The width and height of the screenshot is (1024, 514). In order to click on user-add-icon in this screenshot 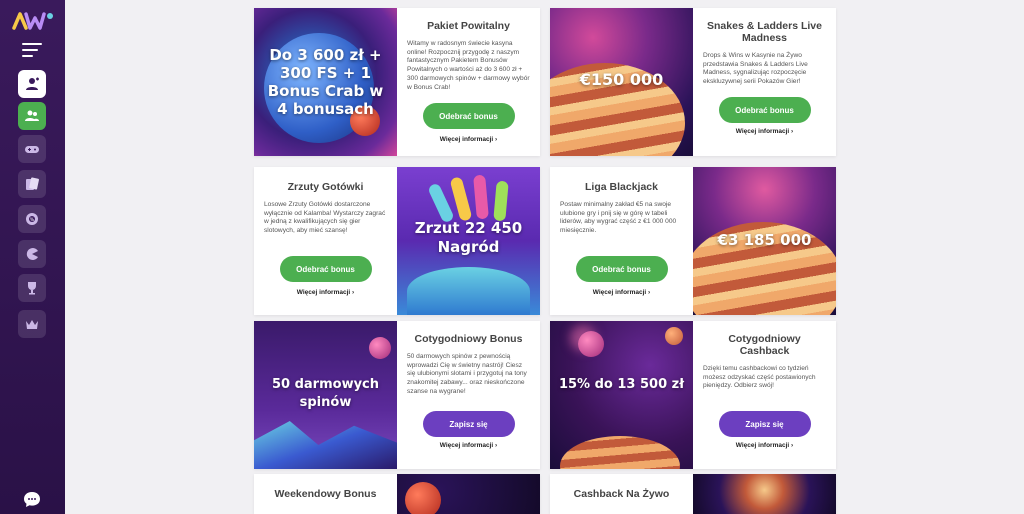, I will do `click(32, 83)`.